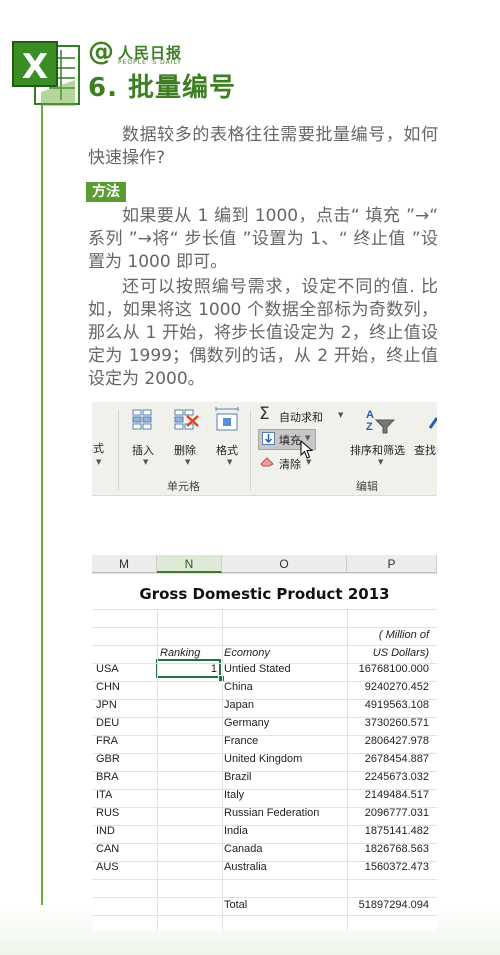 The height and width of the screenshot is (955, 500). What do you see at coordinates (150, 62) in the screenshot?
I see `brand-english: PEOPLE' S DAILY` at bounding box center [150, 62].